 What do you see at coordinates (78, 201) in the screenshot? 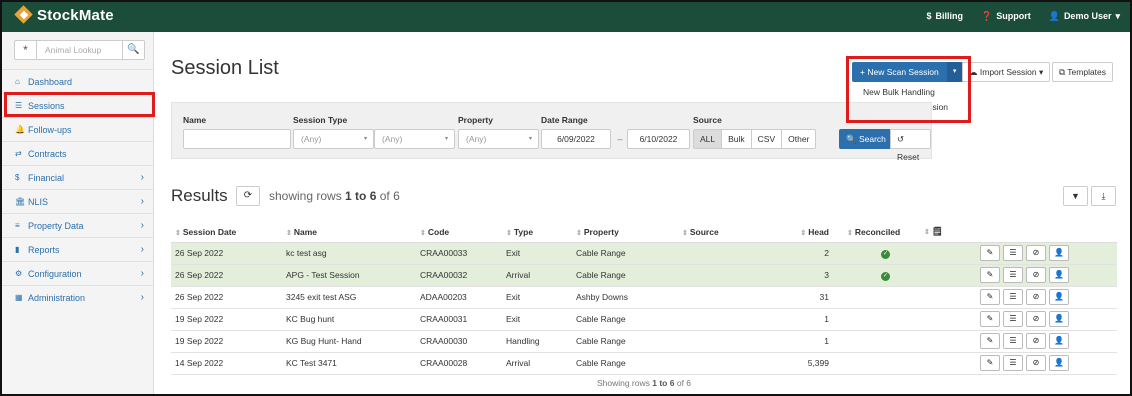
I see `sidebar-item-nlis: 🏛 NLIS ›` at bounding box center [78, 201].